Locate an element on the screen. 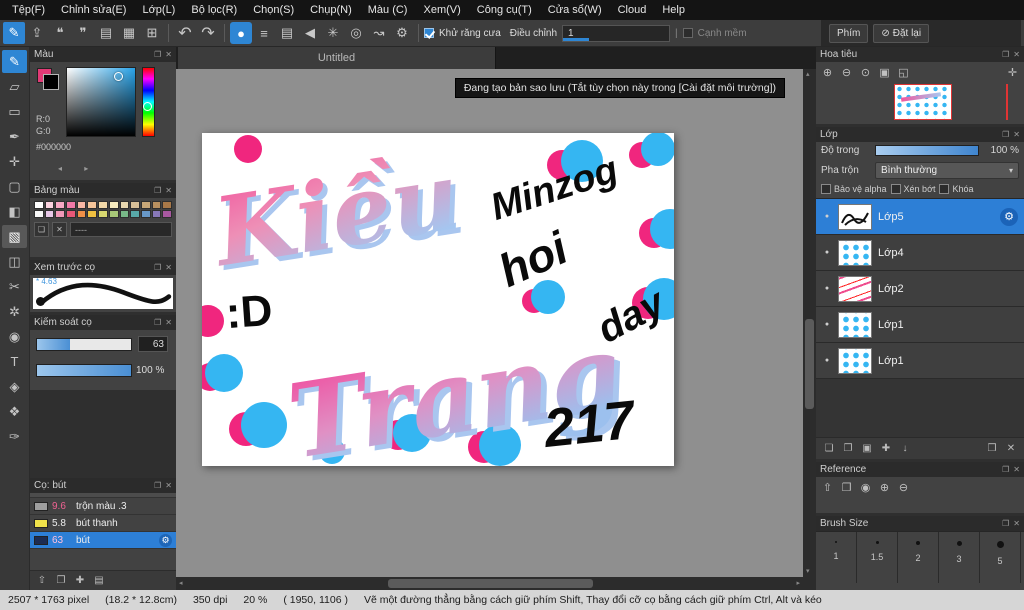  text-tool: T is located at coordinates (14, 361).